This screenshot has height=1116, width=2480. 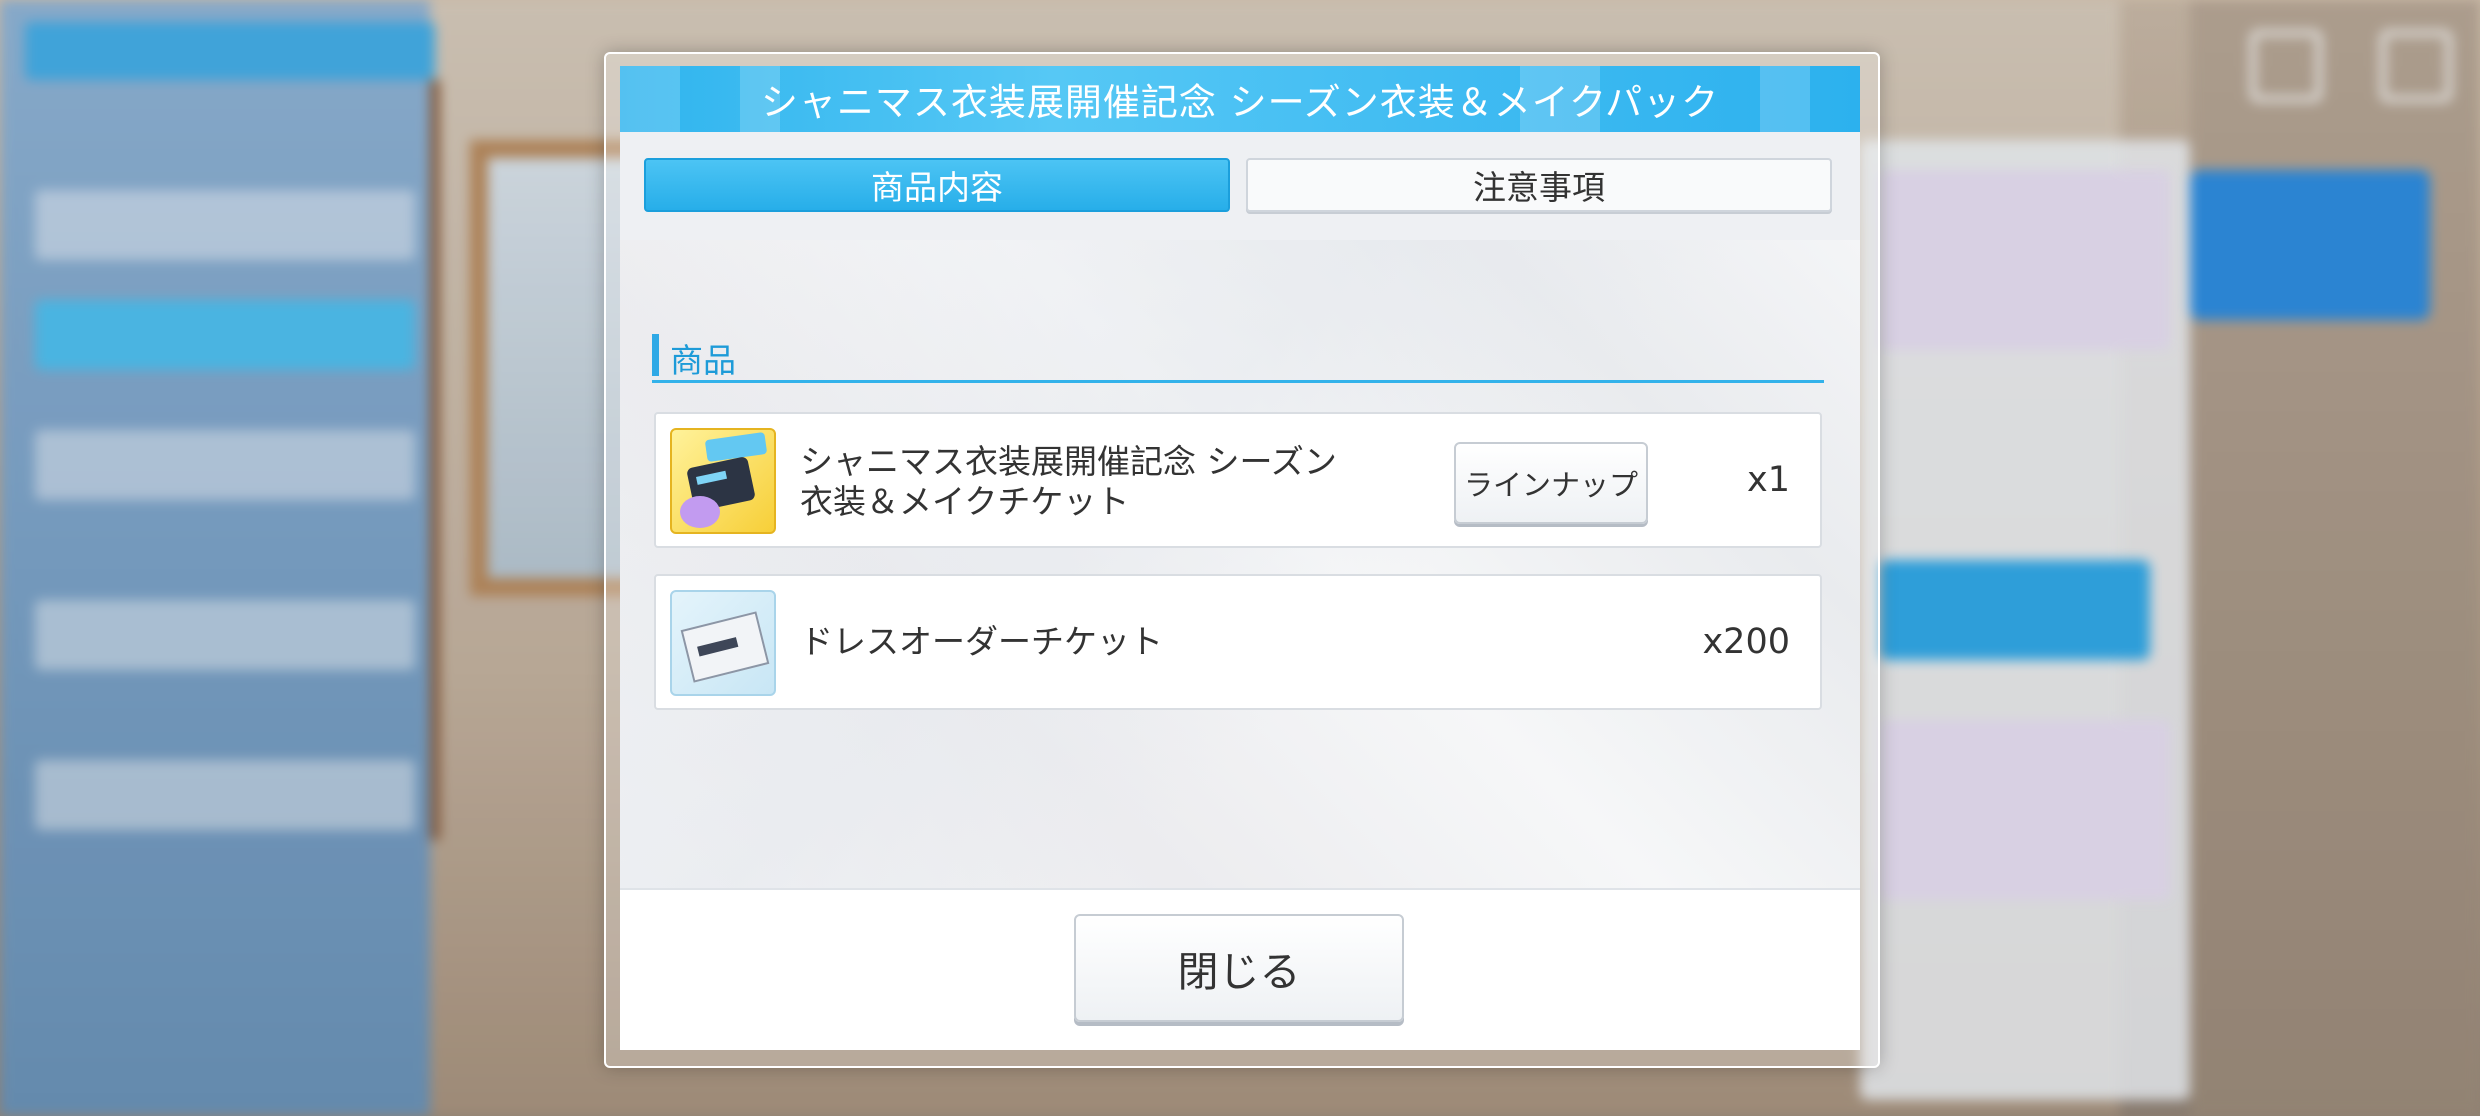 I want to click on item-quantity: x200, so click(x=1746, y=642).